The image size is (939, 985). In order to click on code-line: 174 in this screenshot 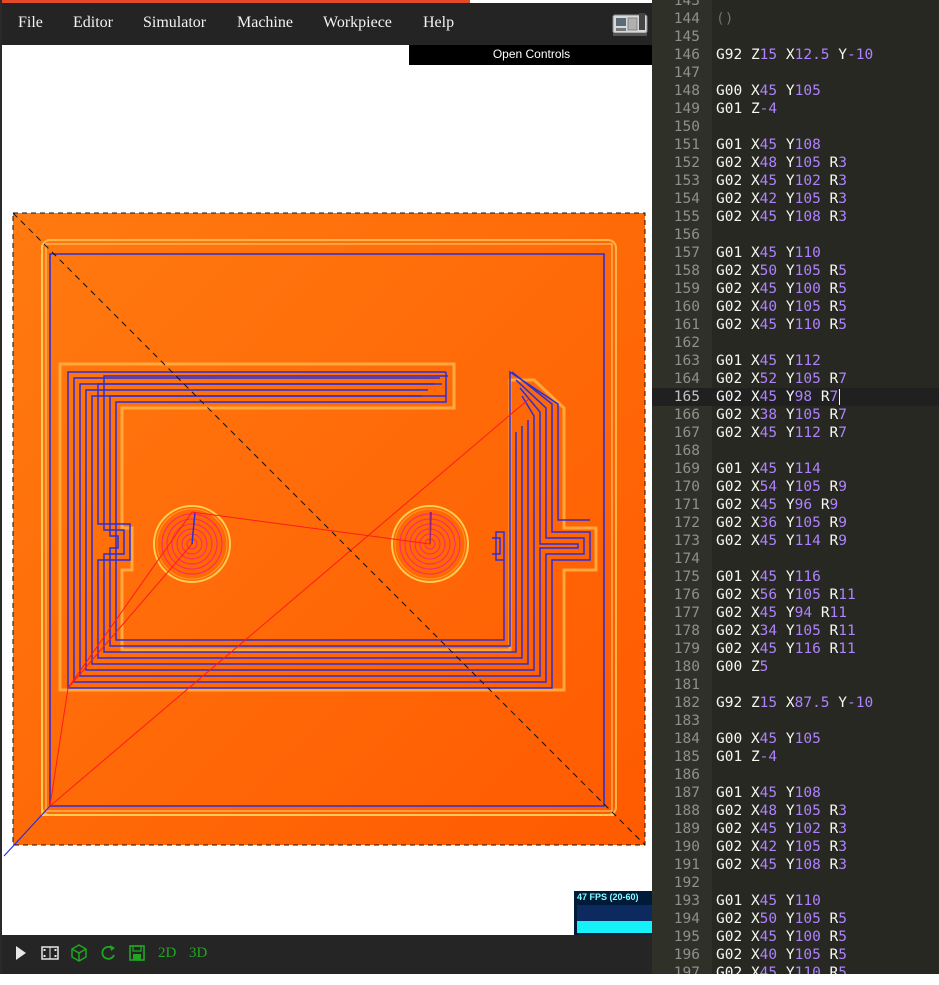, I will do `click(795, 559)`.